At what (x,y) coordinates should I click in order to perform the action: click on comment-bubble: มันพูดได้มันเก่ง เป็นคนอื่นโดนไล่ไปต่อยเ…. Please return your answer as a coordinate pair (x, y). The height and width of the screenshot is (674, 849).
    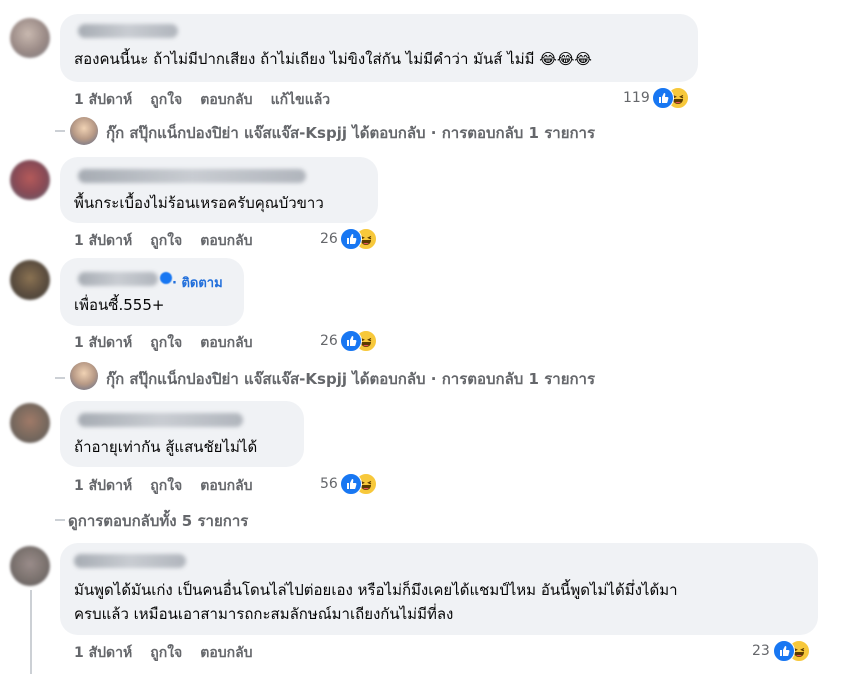
    Looking at the image, I should click on (439, 589).